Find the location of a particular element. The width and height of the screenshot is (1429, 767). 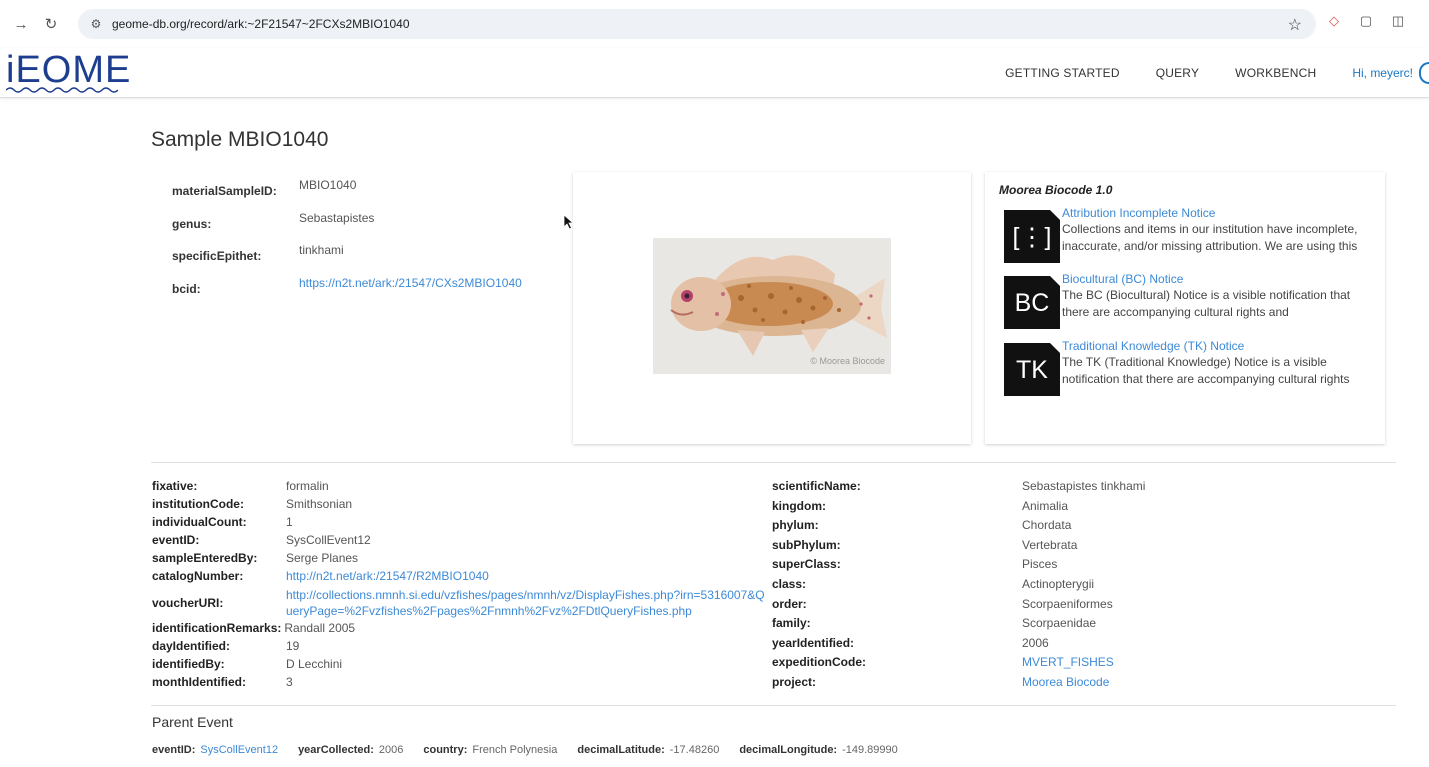

detail-label: phylum: is located at coordinates (795, 525).